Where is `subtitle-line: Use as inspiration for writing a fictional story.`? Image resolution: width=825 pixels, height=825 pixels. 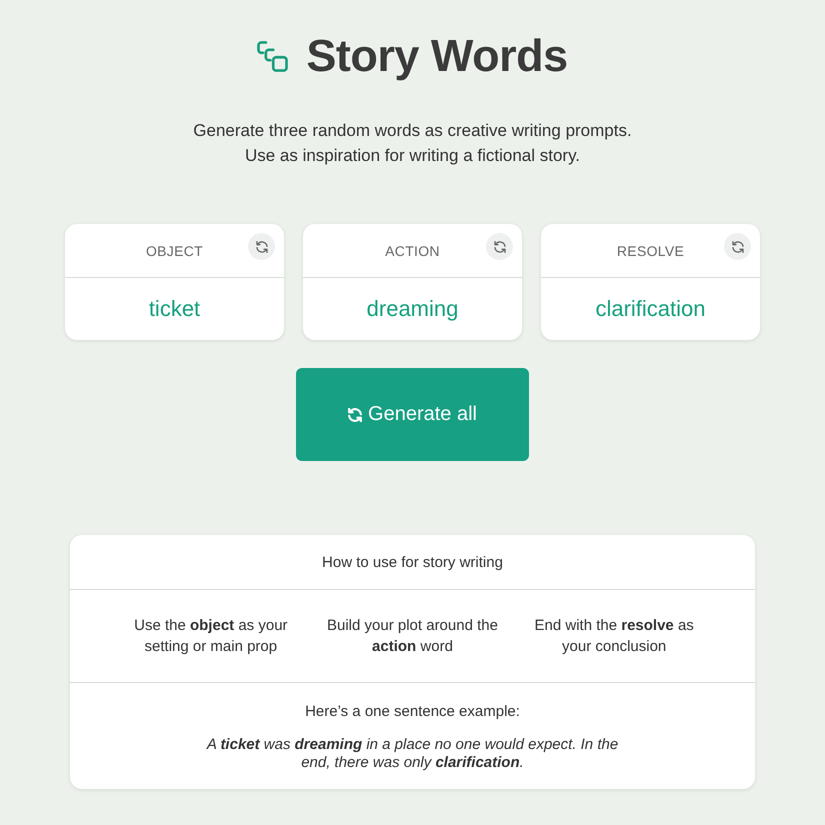
subtitle-line: Use as inspiration for writing a fictional story. is located at coordinates (412, 156).